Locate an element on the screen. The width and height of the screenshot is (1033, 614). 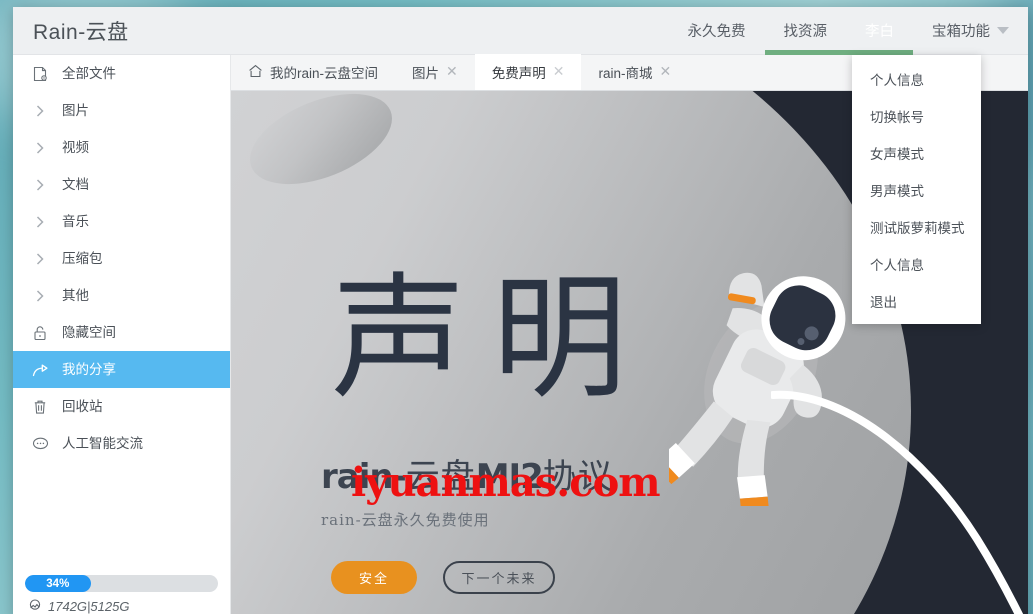
nav-item-treasure: 宝箱功能 is located at coordinates (970, 31).